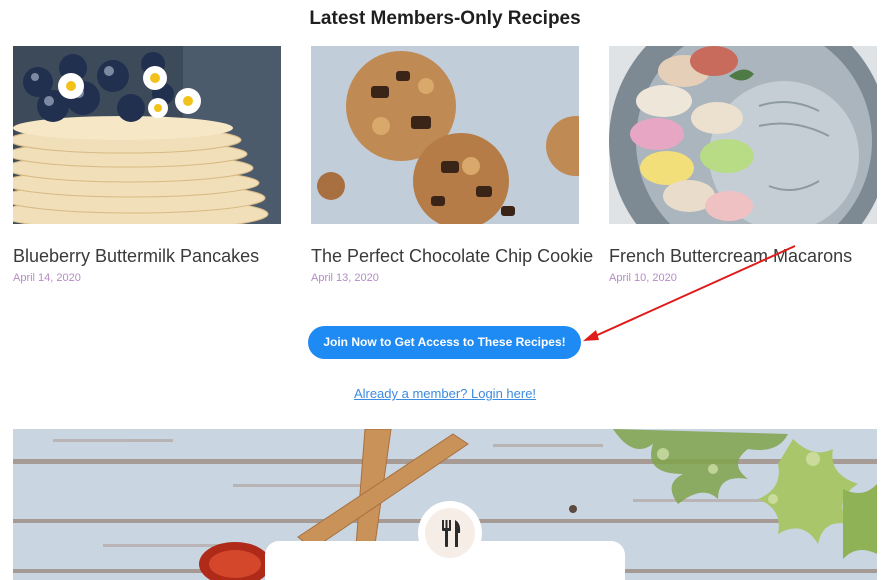 This screenshot has height=580, width=890. Describe the element at coordinates (147, 256) in the screenshot. I see `recipe-title: Blueberry Buttermilk Pancakes` at that location.